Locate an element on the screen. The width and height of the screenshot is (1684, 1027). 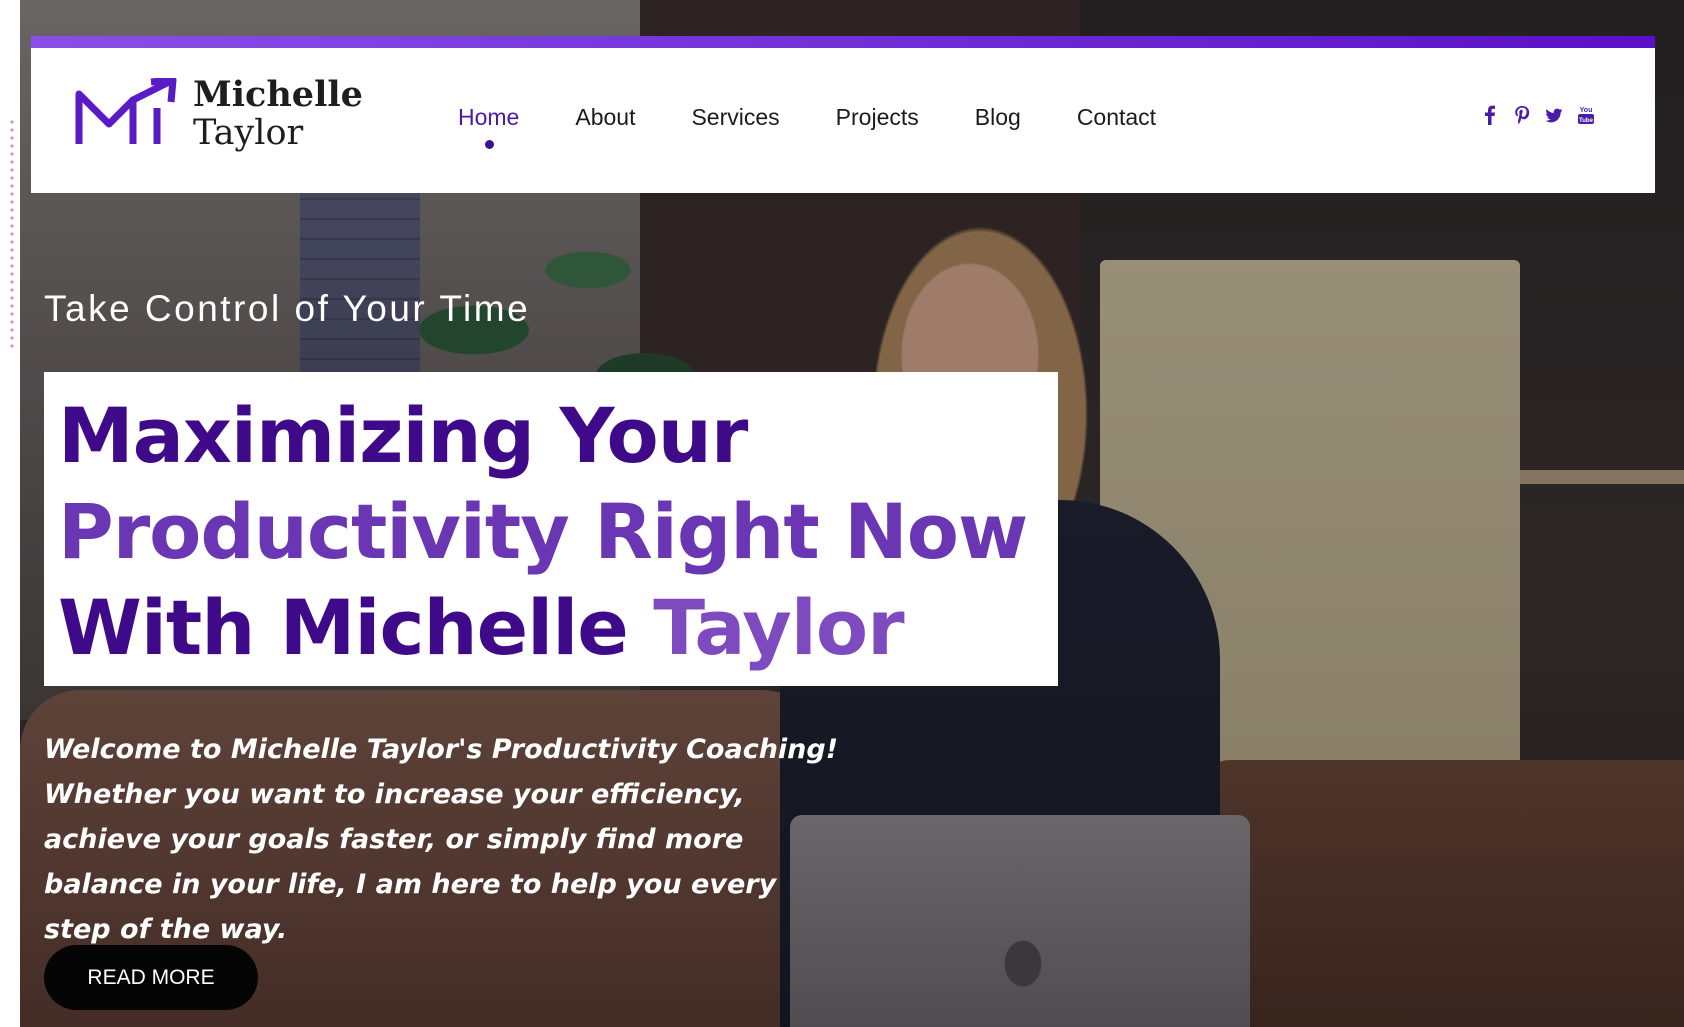
m-arrow-logo-icon is located at coordinates (126, 111).